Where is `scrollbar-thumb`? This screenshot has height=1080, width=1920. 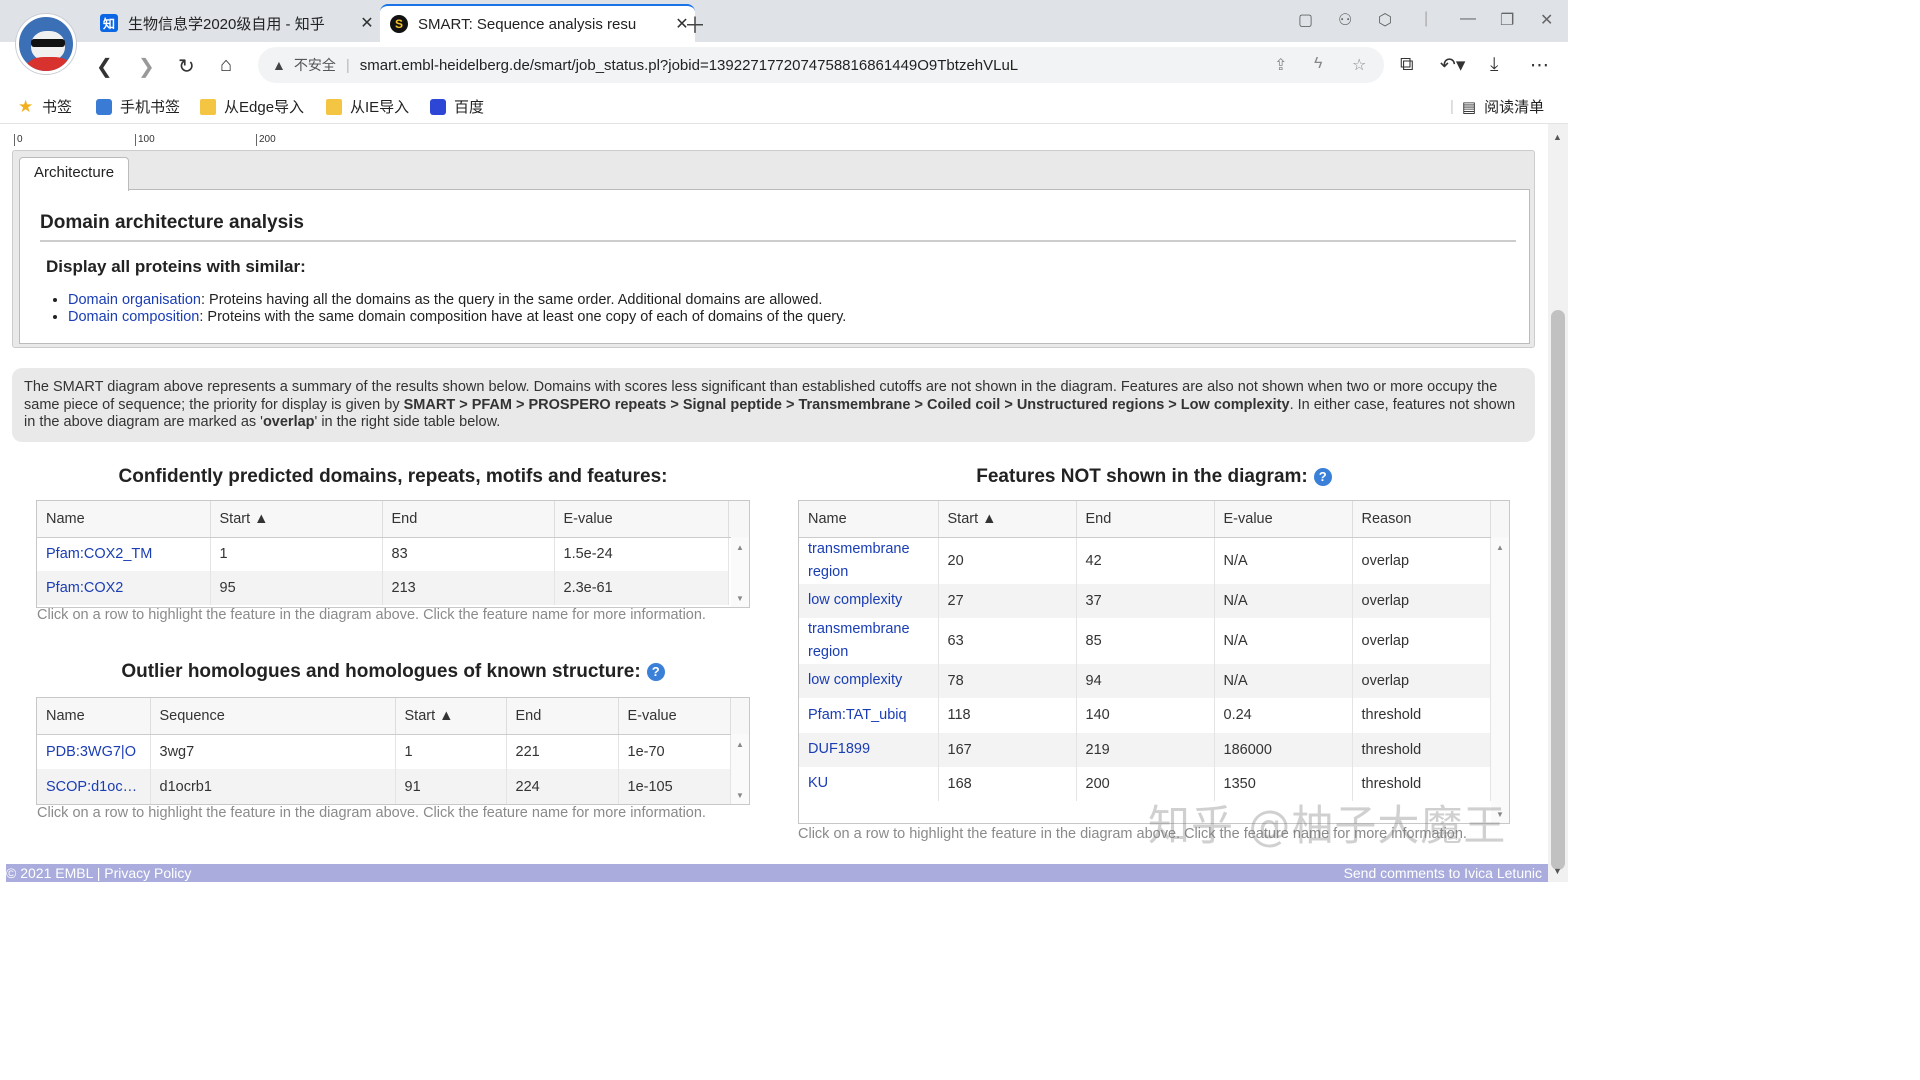
scrollbar-thumb is located at coordinates (1558, 590).